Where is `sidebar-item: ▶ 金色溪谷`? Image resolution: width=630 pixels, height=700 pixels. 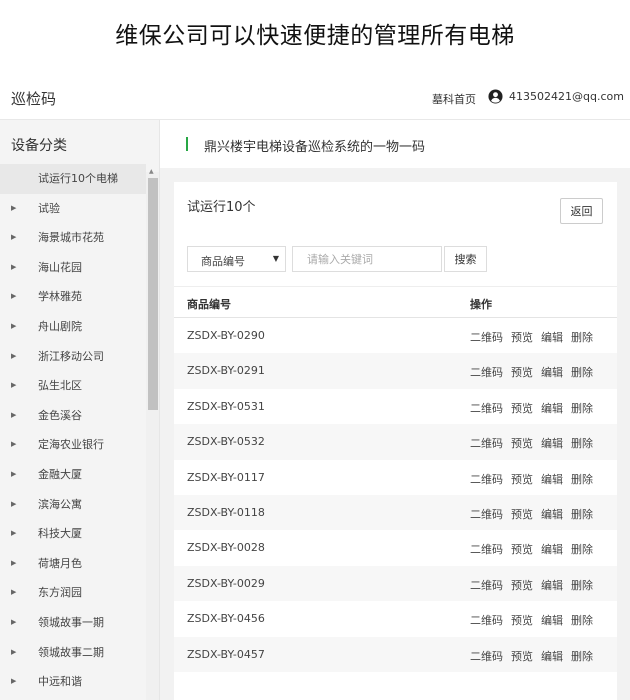 sidebar-item: ▶ 金色溪谷 is located at coordinates (73, 416).